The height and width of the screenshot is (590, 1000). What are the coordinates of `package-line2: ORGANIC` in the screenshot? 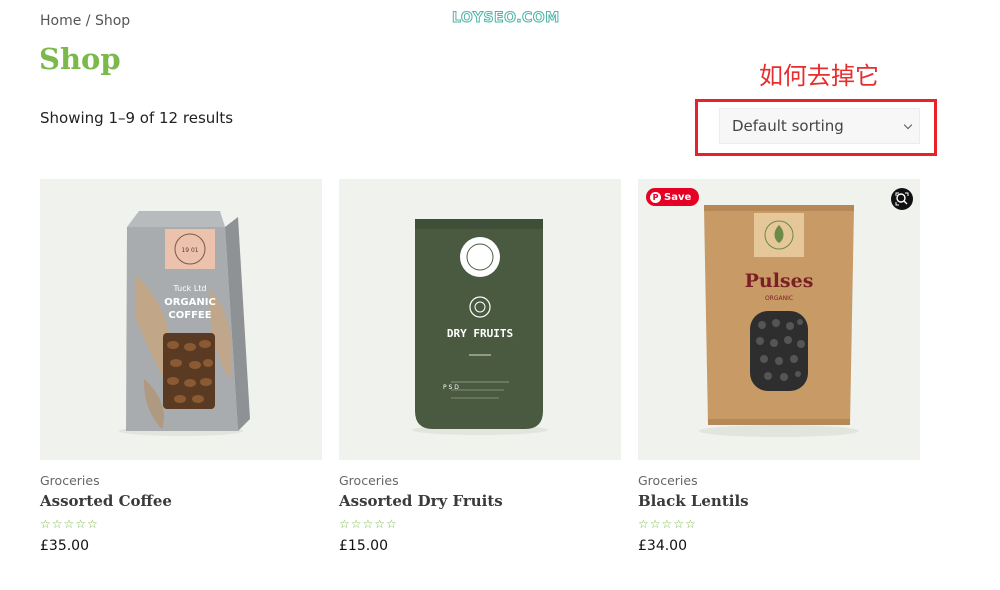 It's located at (190, 302).